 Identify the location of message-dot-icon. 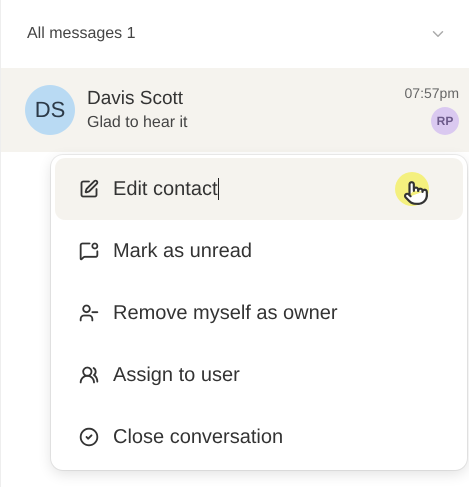
(89, 251).